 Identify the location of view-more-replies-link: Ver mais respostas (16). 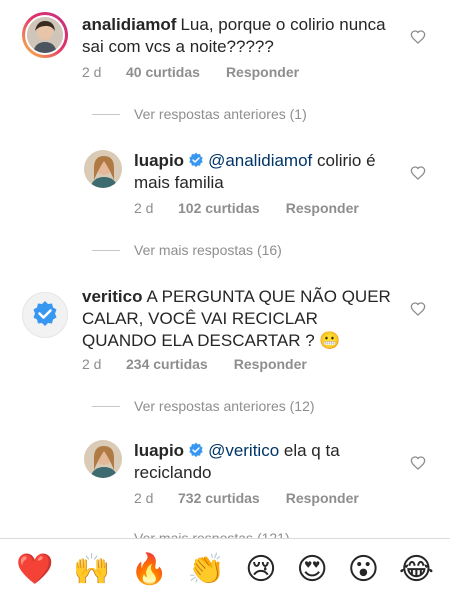
(187, 250).